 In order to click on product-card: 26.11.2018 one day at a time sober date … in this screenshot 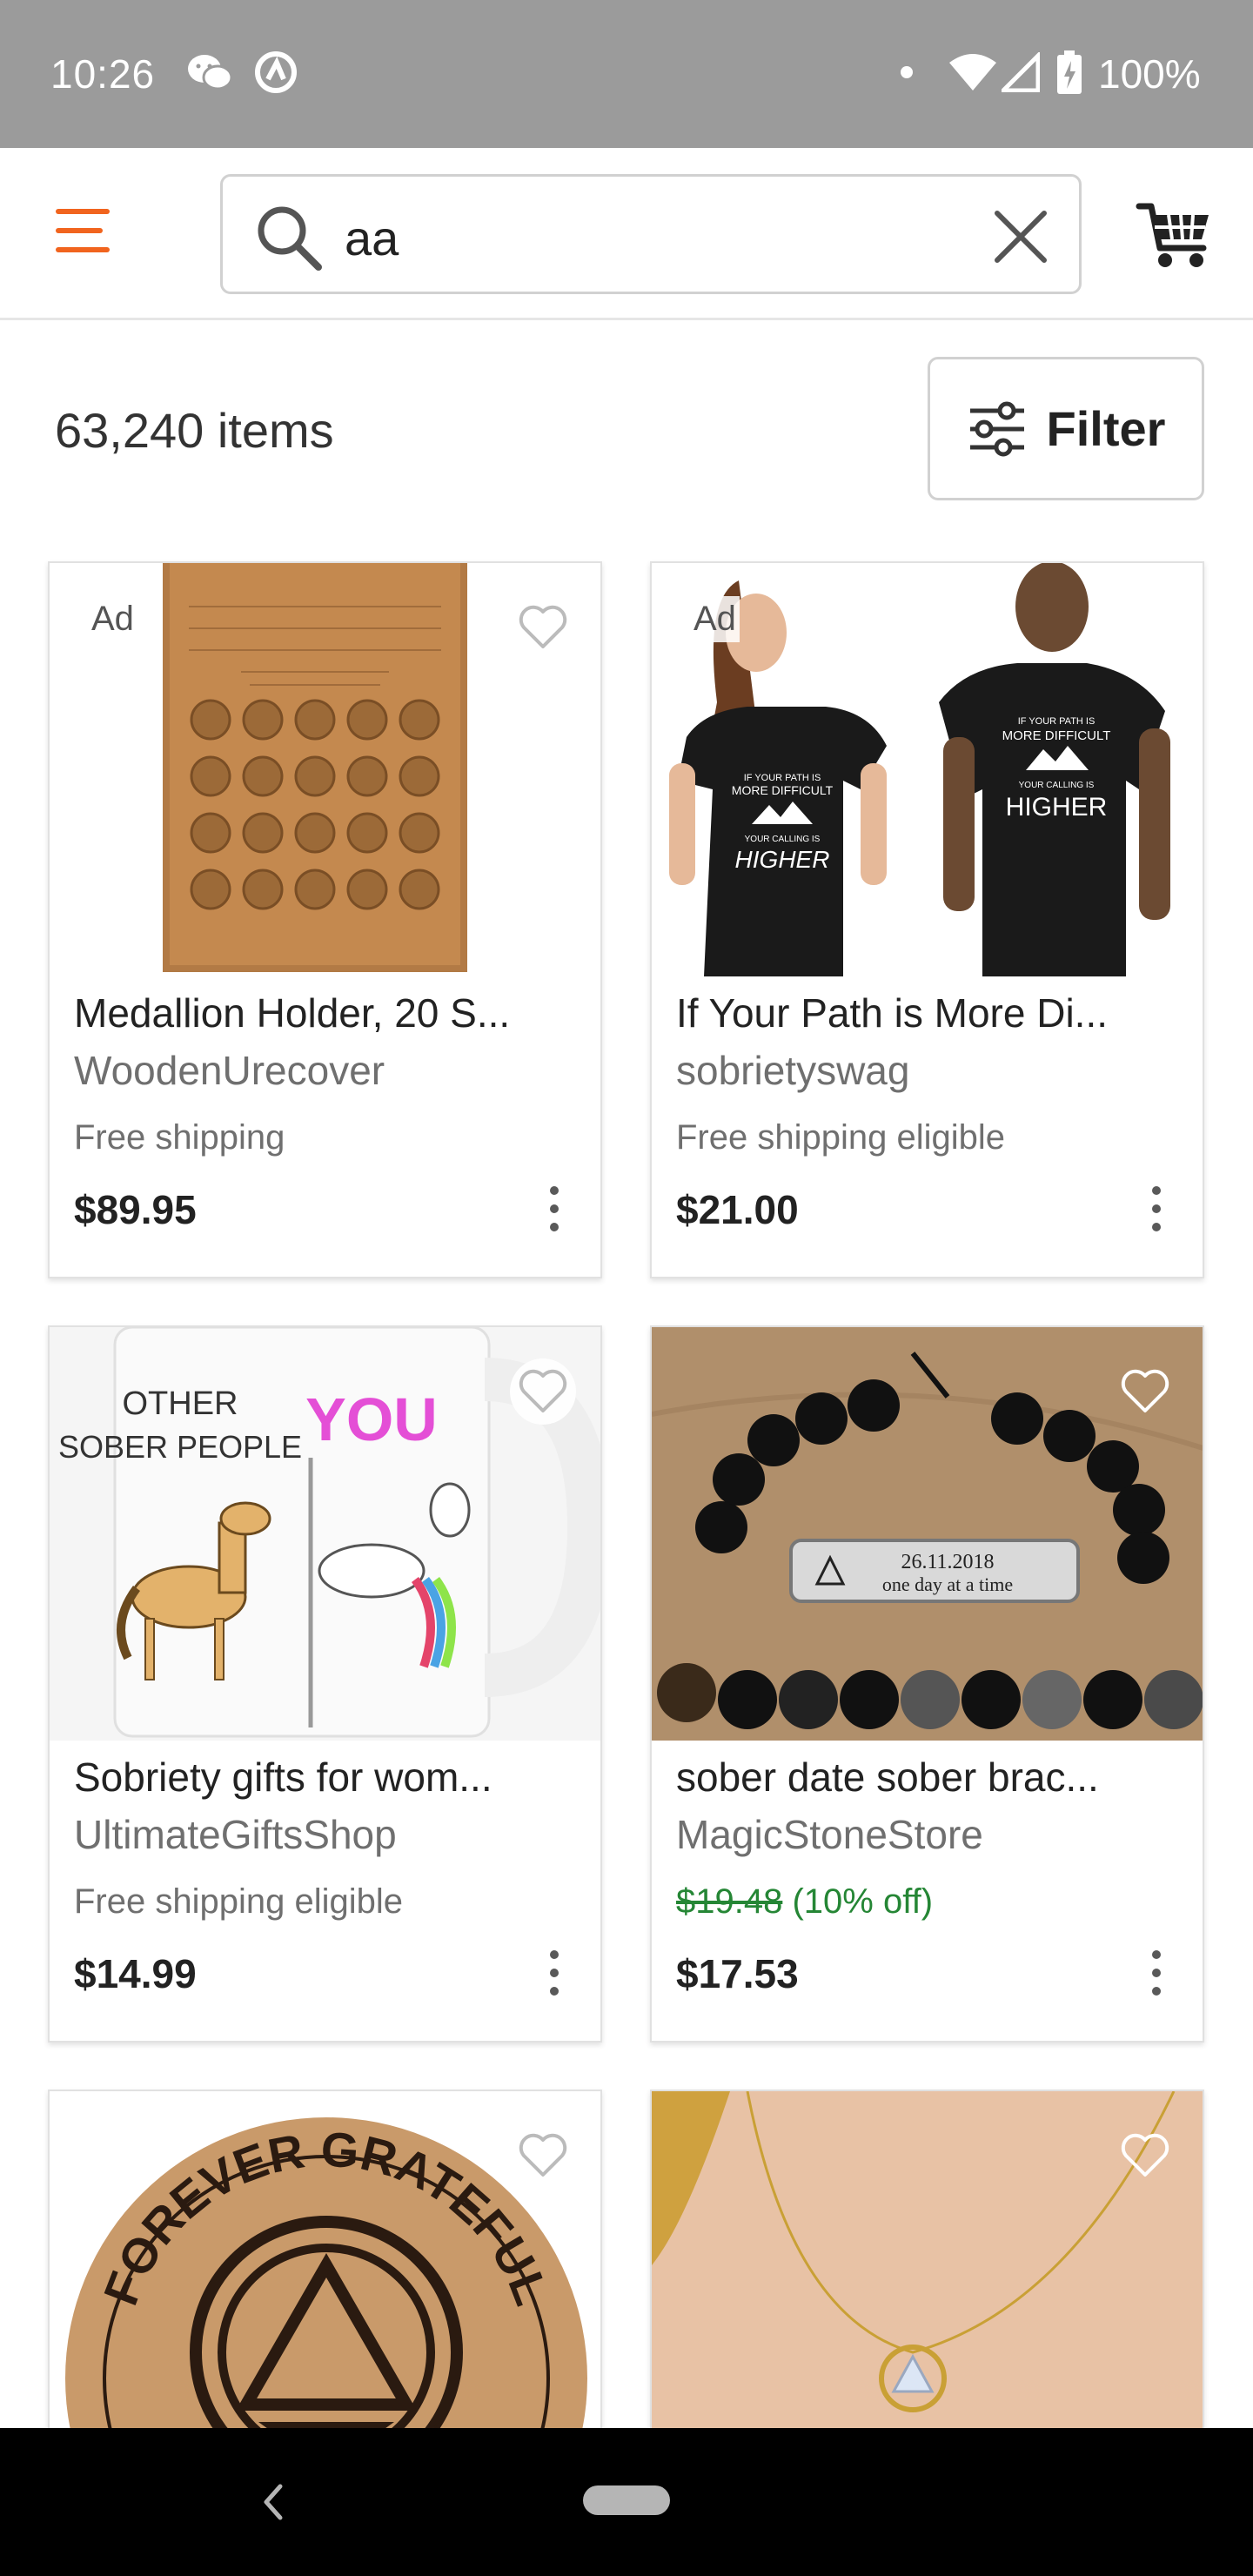, I will do `click(927, 1684)`.